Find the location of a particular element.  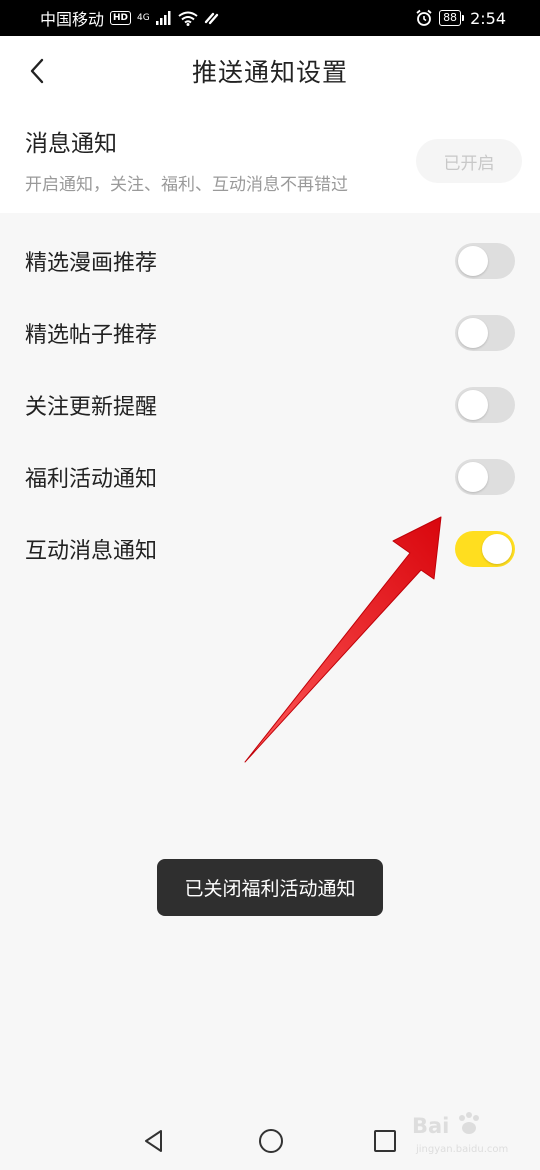

status-bar: 中国移动 HD 4G 88 2:54 is located at coordinates (270, 18).